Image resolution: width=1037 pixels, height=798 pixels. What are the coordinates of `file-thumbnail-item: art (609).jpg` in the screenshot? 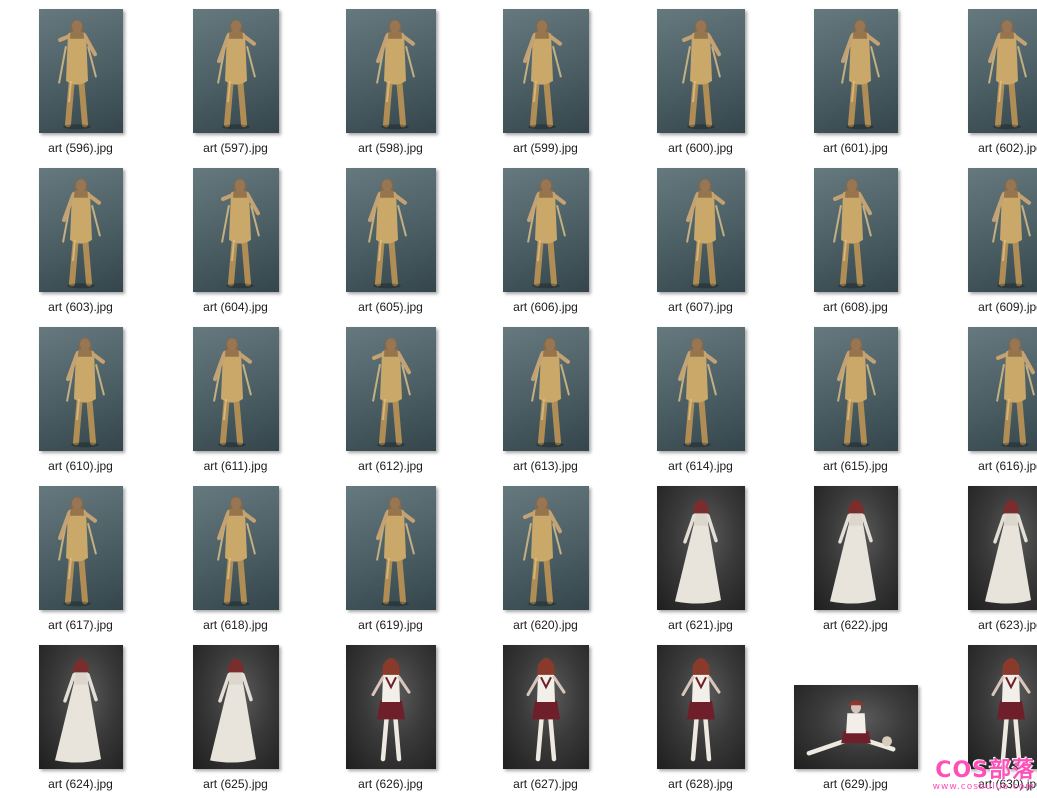 It's located at (985, 241).